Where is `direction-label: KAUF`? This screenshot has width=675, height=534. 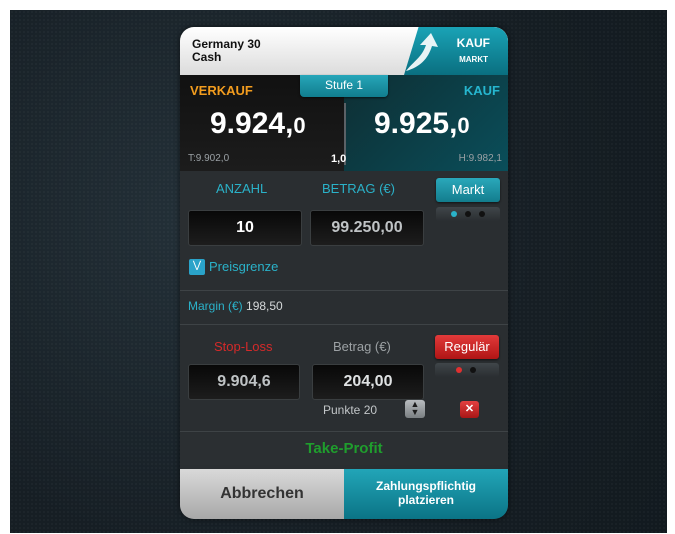 direction-label: KAUF is located at coordinates (473, 43).